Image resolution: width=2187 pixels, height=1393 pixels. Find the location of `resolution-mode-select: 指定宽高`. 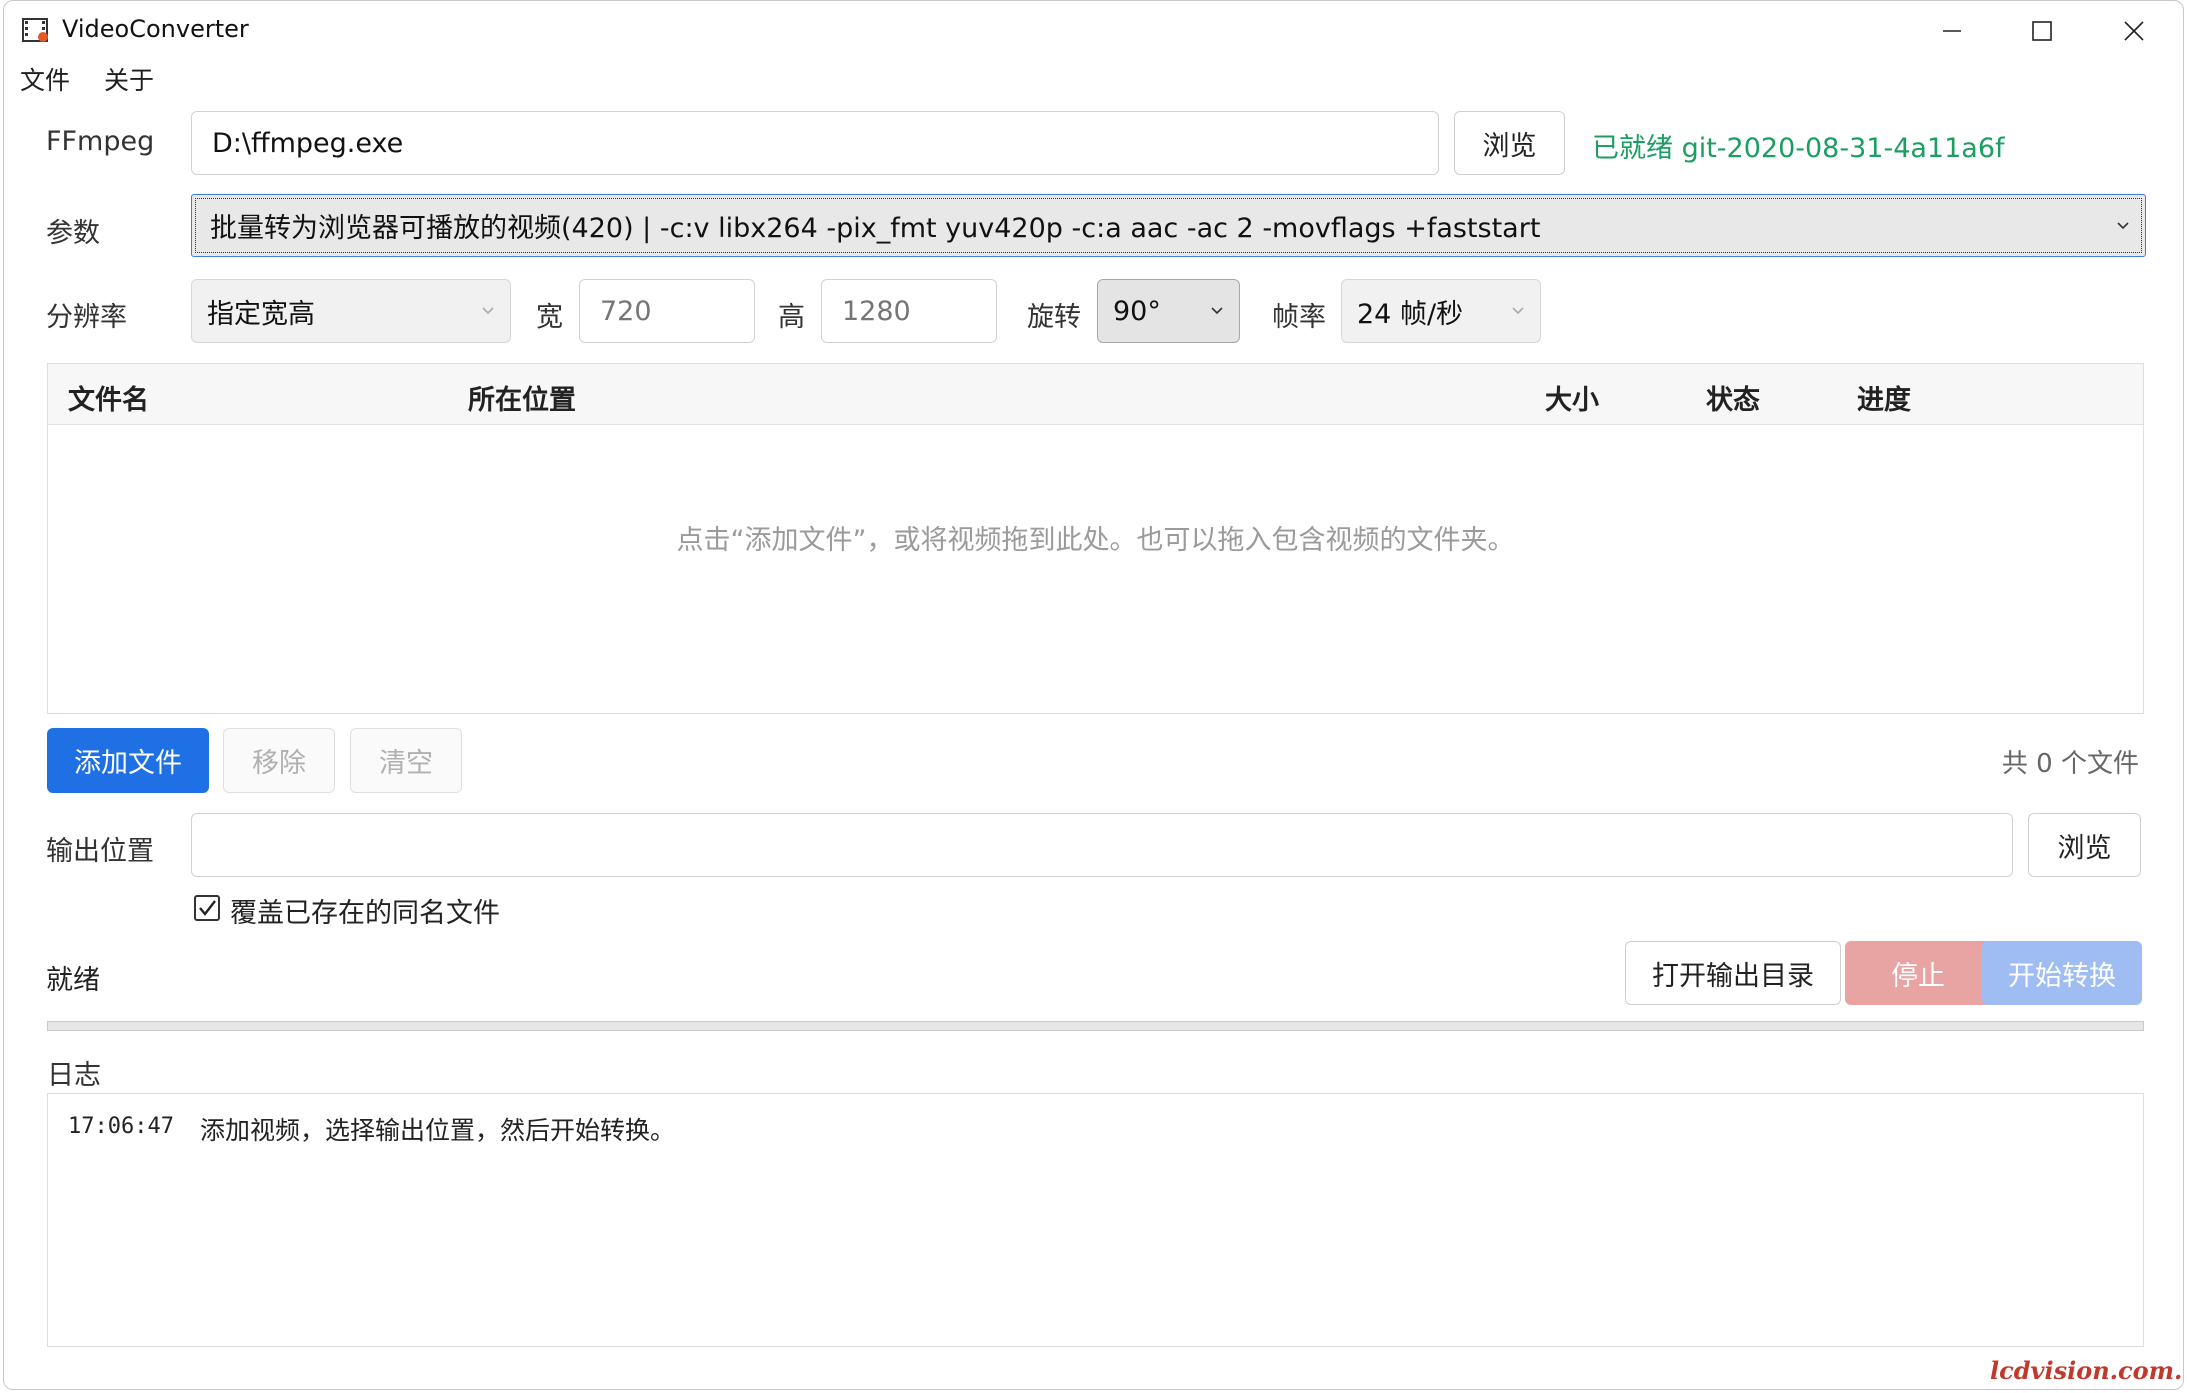

resolution-mode-select: 指定宽高 is located at coordinates (351, 311).